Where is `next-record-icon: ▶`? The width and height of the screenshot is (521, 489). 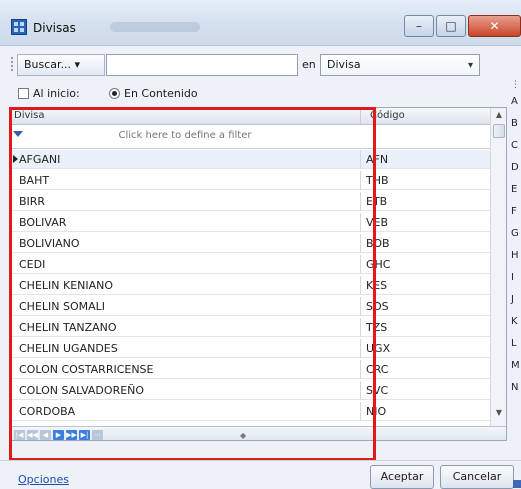
next-record-icon: ▶ is located at coordinates (58, 435).